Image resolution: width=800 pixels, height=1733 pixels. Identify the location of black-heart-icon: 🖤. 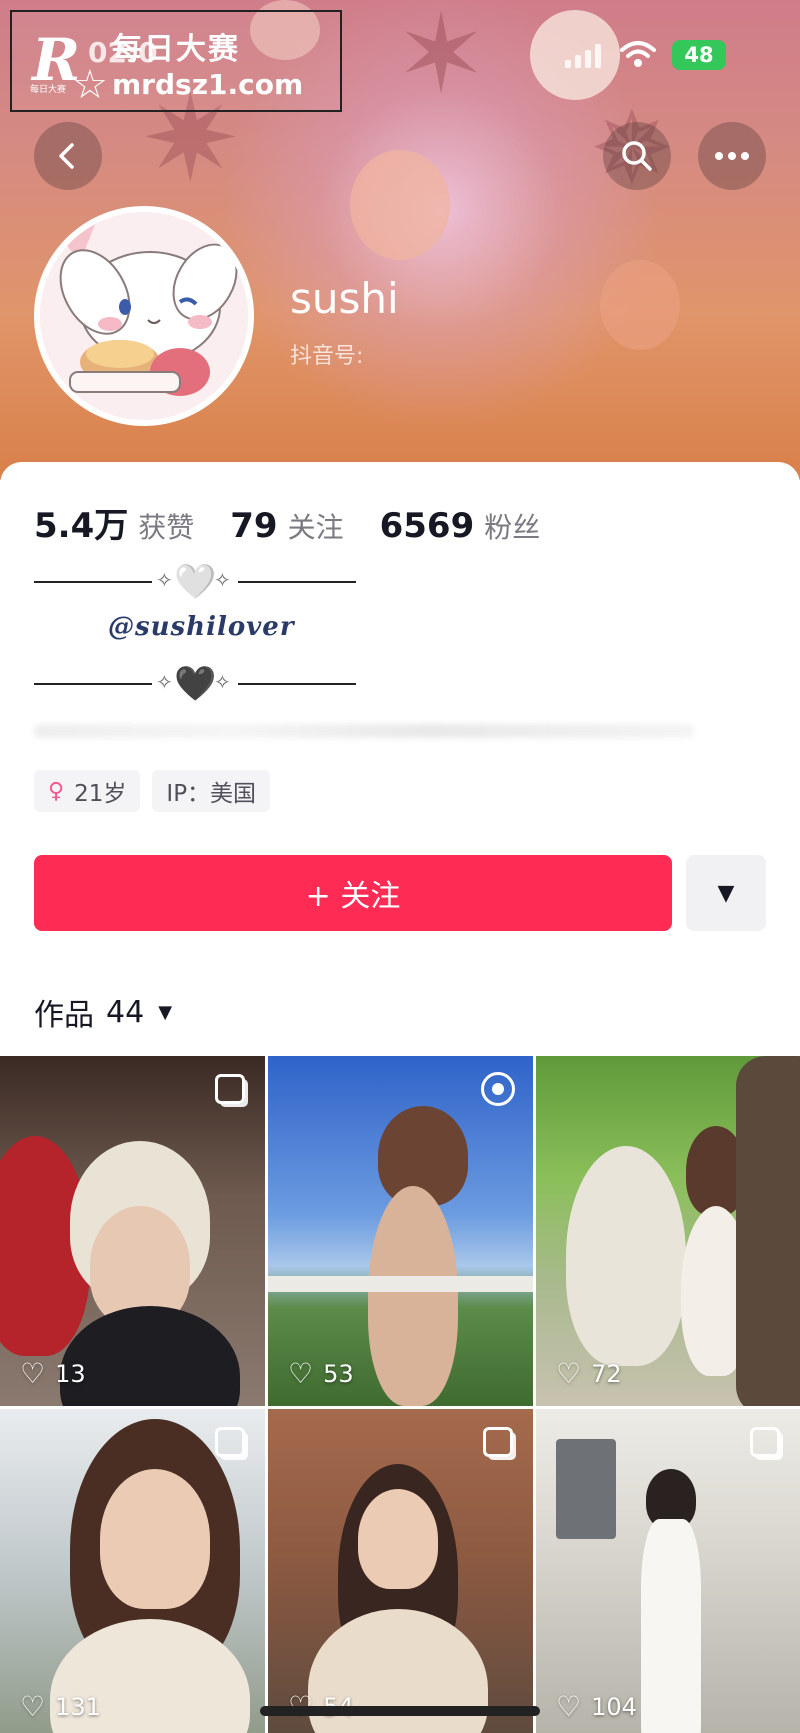
(195, 684).